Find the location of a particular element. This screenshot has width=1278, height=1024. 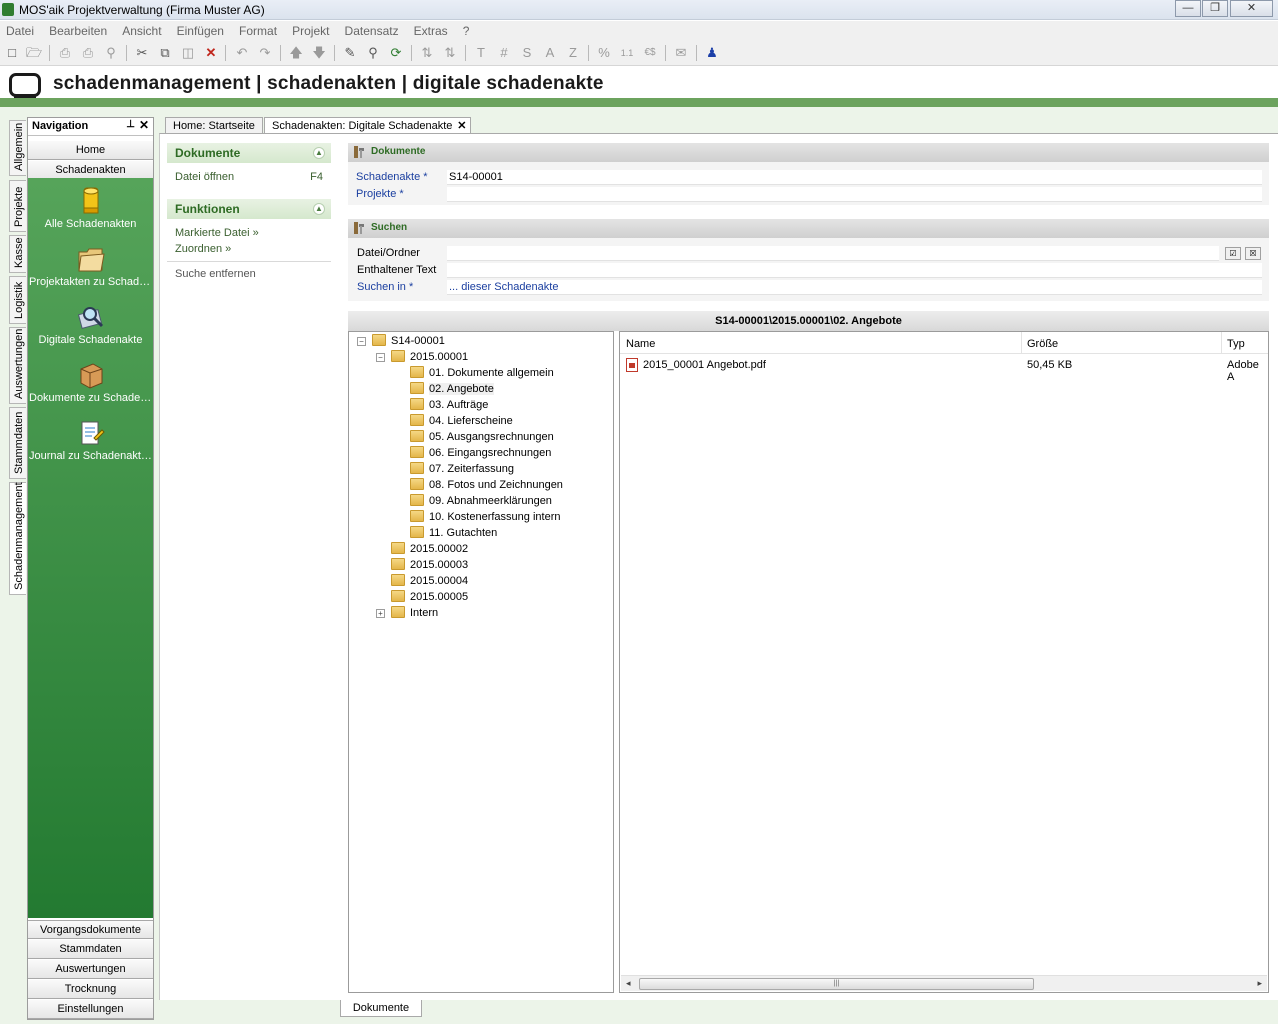

tree-node-subfolder: 11. Gutachten is located at coordinates (453, 534).